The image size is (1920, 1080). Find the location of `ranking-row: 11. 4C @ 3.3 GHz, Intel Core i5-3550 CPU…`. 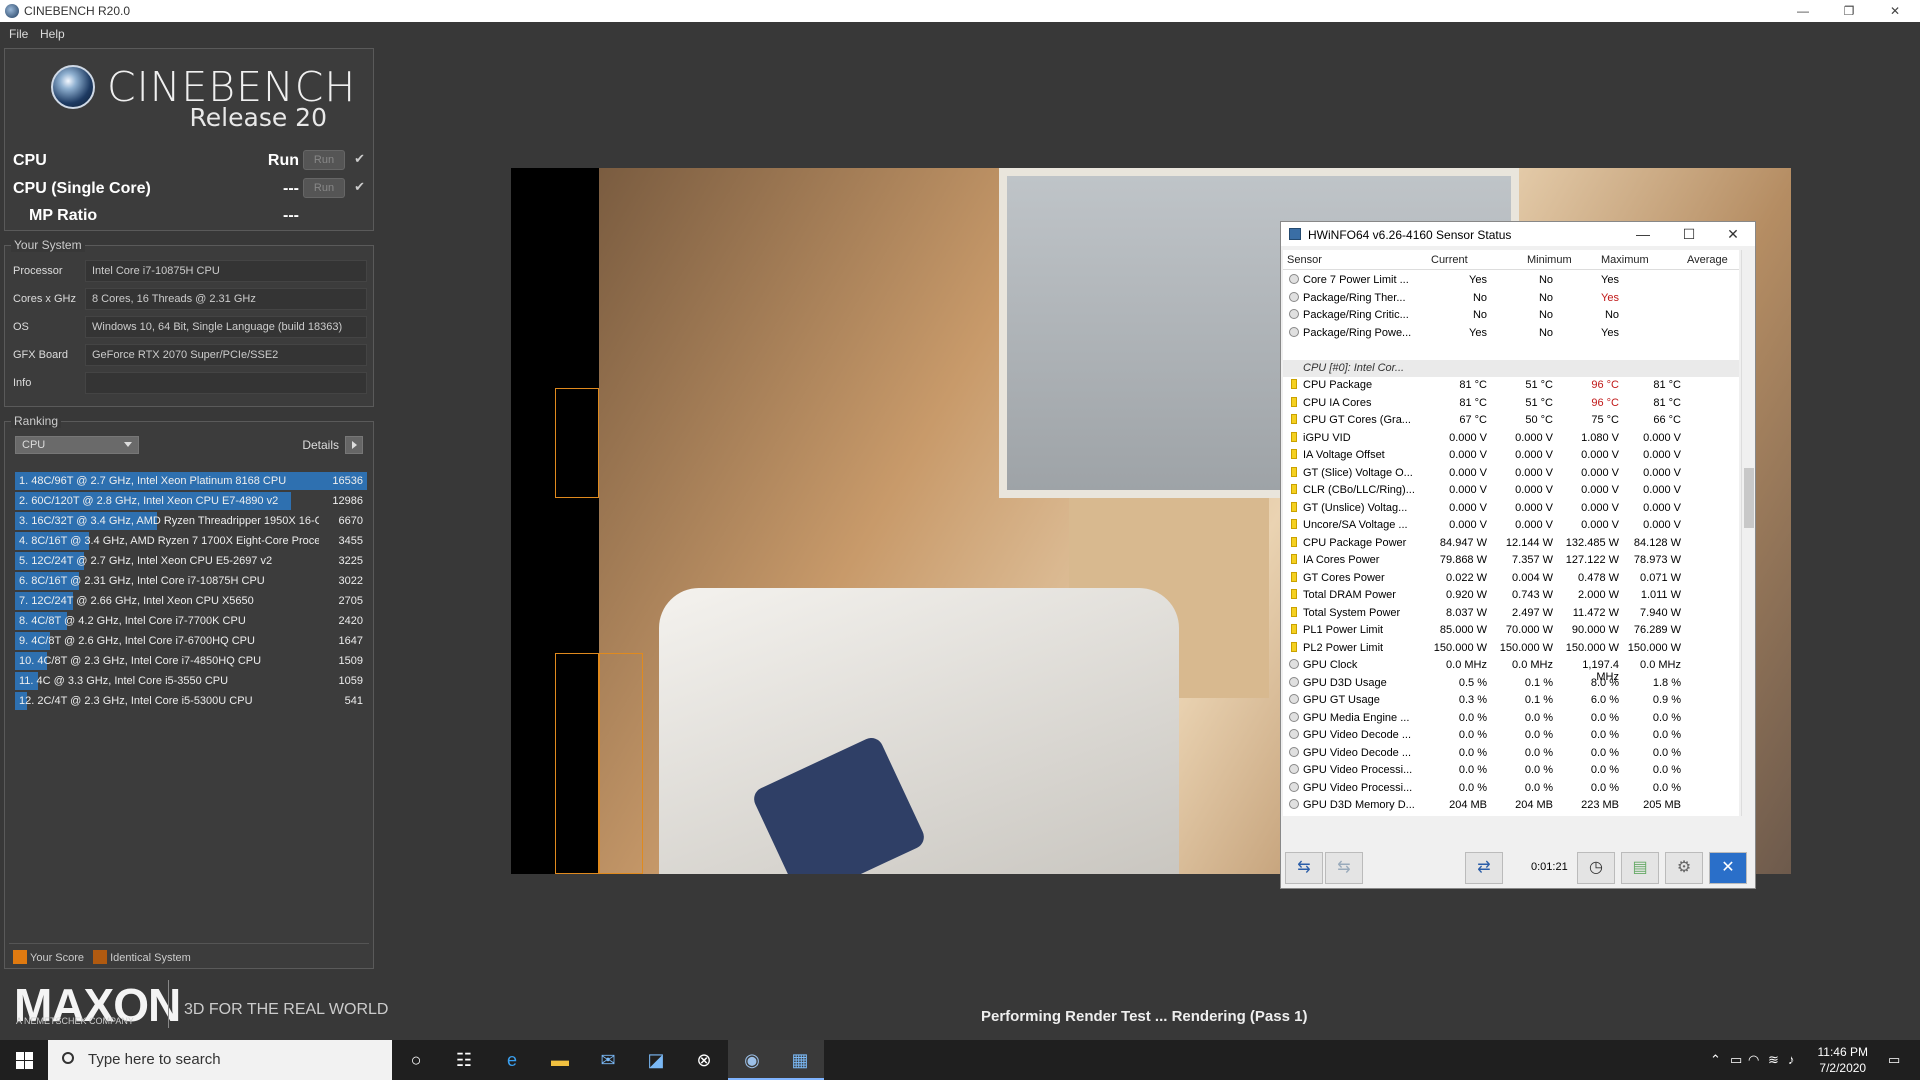

ranking-row: 11. 4C @ 3.3 GHz, Intel Core i5-3550 CPU… is located at coordinates (191, 681).